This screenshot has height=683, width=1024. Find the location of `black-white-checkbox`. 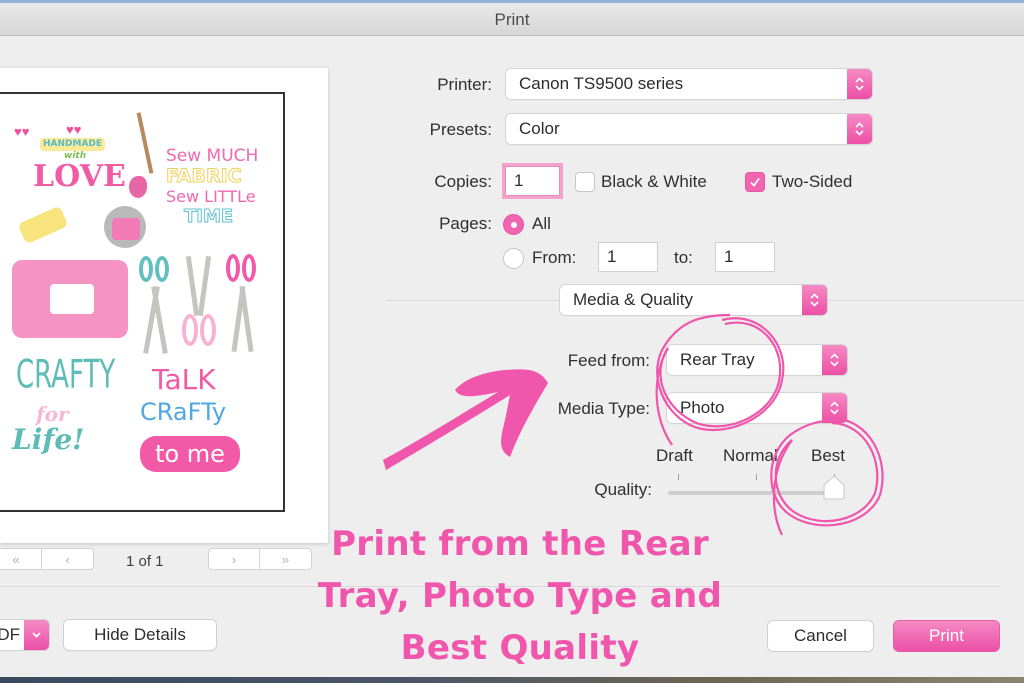

black-white-checkbox is located at coordinates (585, 182).